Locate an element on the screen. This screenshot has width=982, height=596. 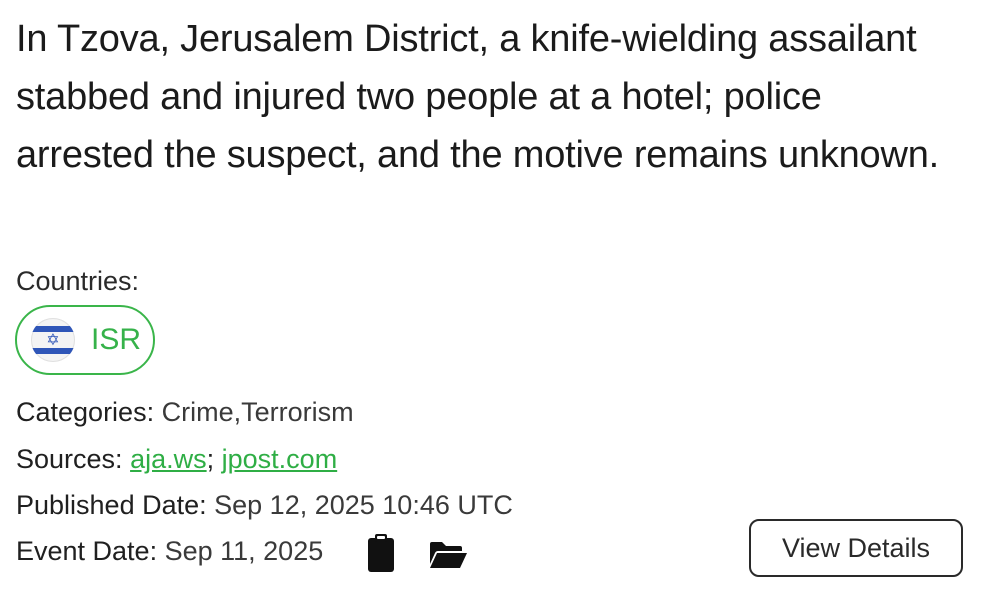
sources-row: Sources: aja.ws; jpost.com is located at coordinates (176, 459).